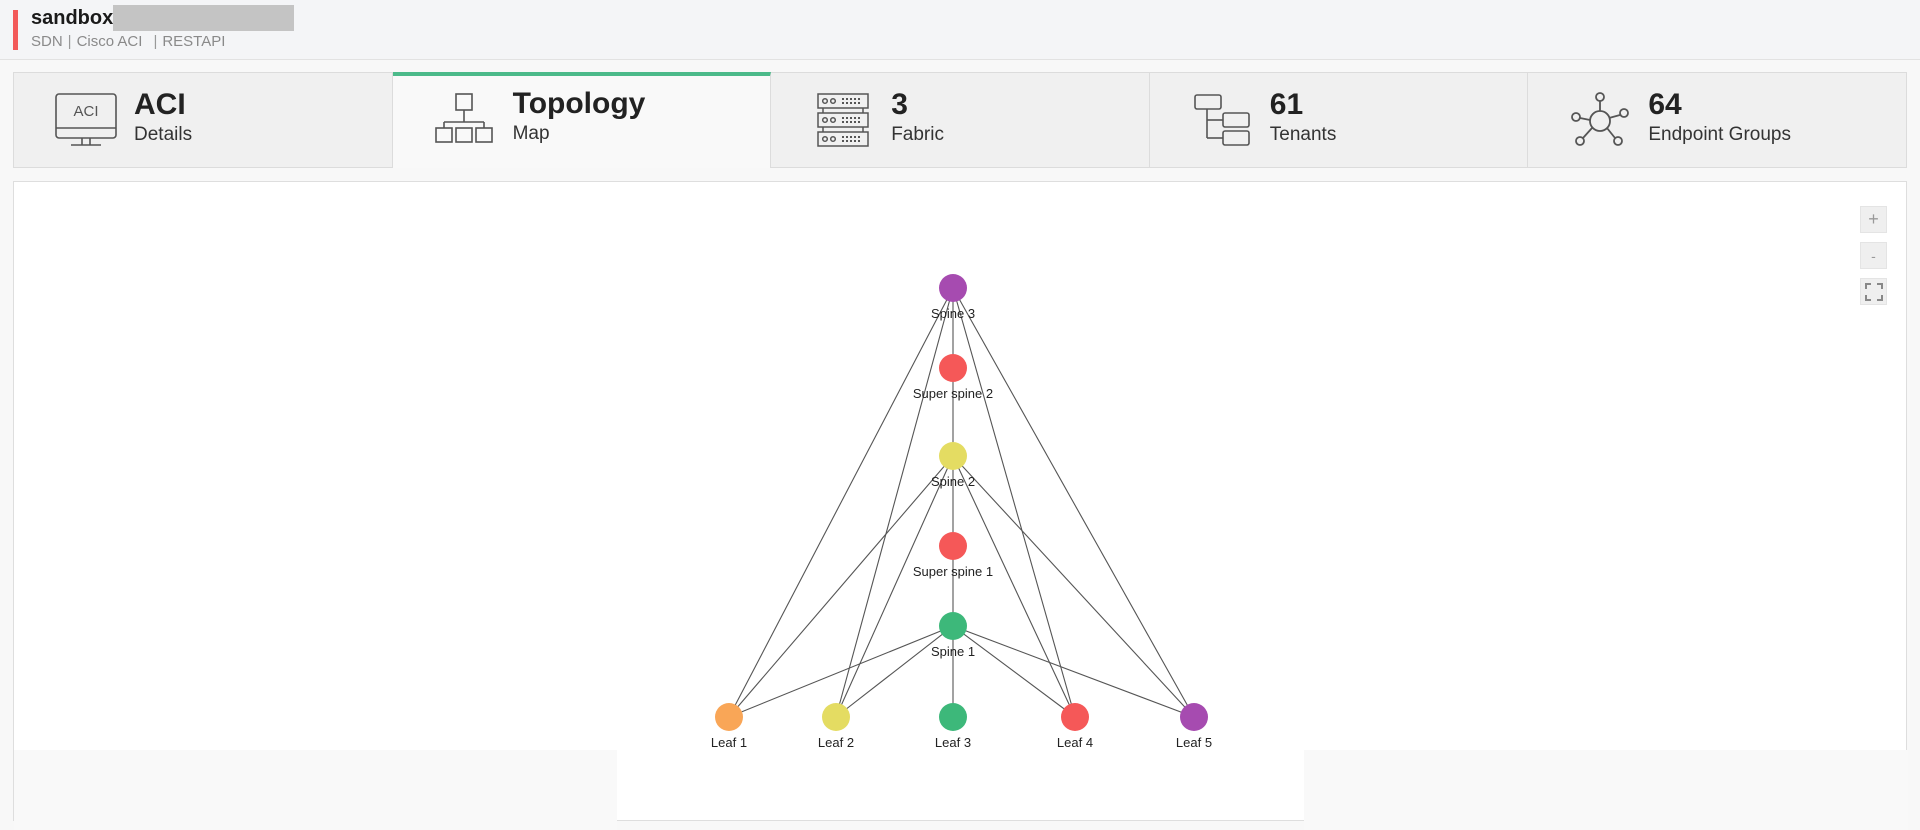 This screenshot has height=830, width=1920. Describe the element at coordinates (953, 742) in the screenshot. I see `node-label: Leaf 3` at that location.